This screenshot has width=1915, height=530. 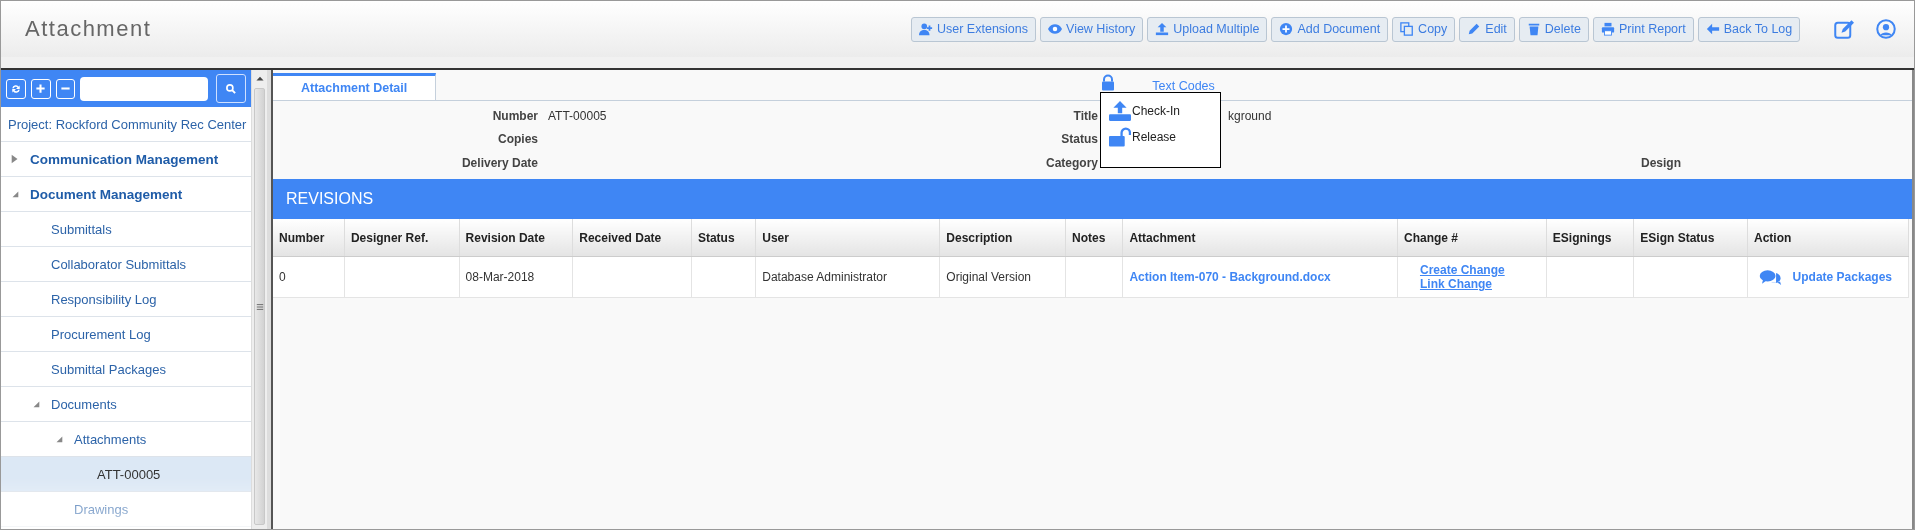 I want to click on table-cell: Database Administrator, so click(x=847, y=277).